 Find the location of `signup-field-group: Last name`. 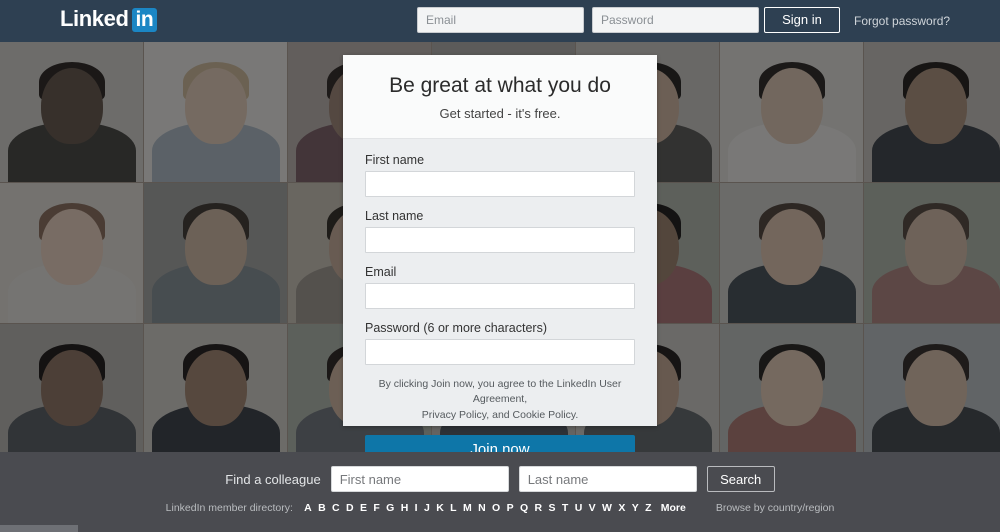

signup-field-group: Last name is located at coordinates (500, 231).